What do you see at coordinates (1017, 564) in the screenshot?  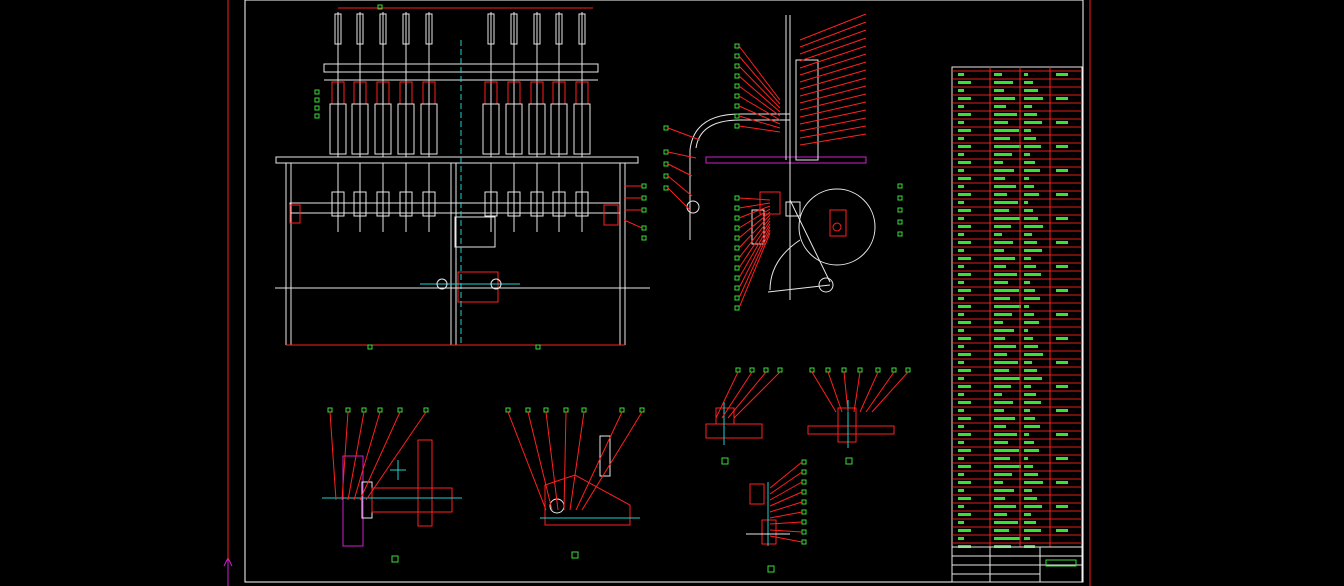 I see `title-block` at bounding box center [1017, 564].